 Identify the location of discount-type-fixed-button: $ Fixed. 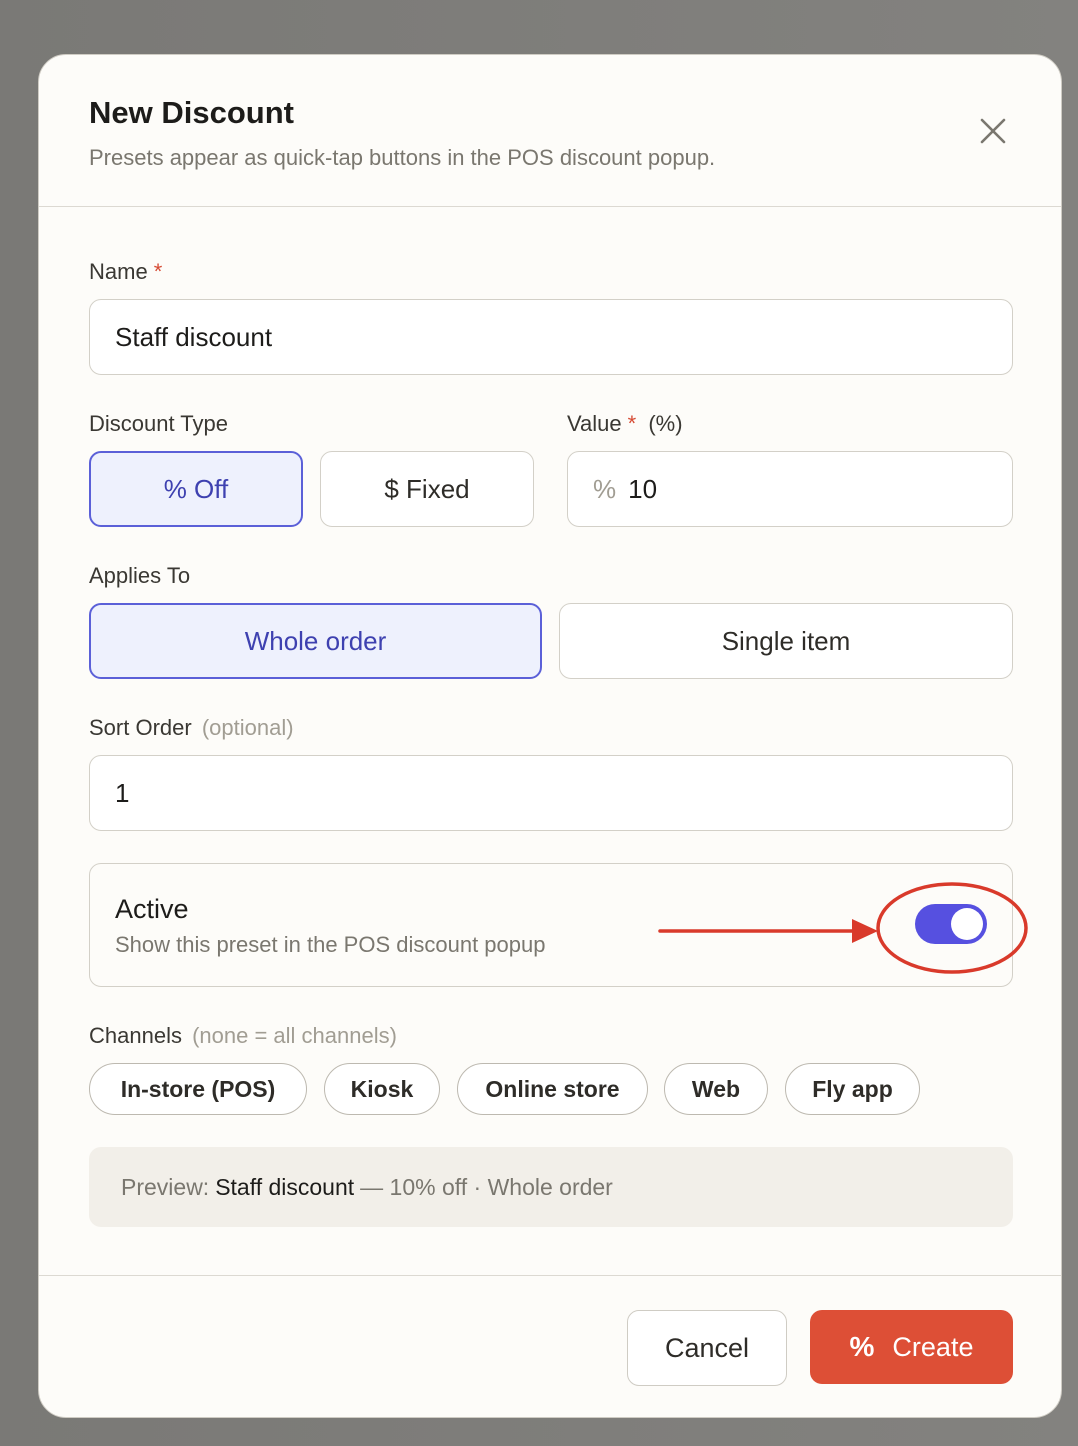
(427, 489).